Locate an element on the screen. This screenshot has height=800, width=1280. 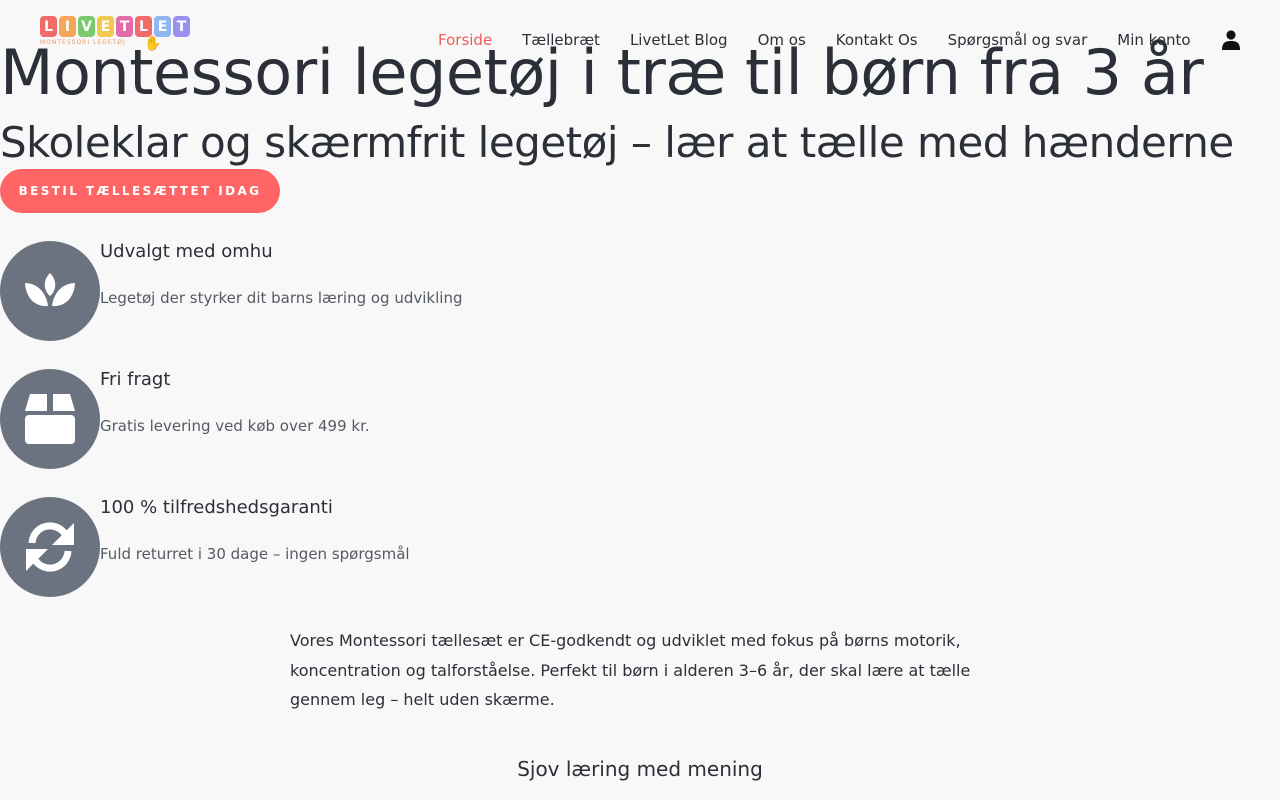
section-title: Sjov læring med mening is located at coordinates (640, 769).